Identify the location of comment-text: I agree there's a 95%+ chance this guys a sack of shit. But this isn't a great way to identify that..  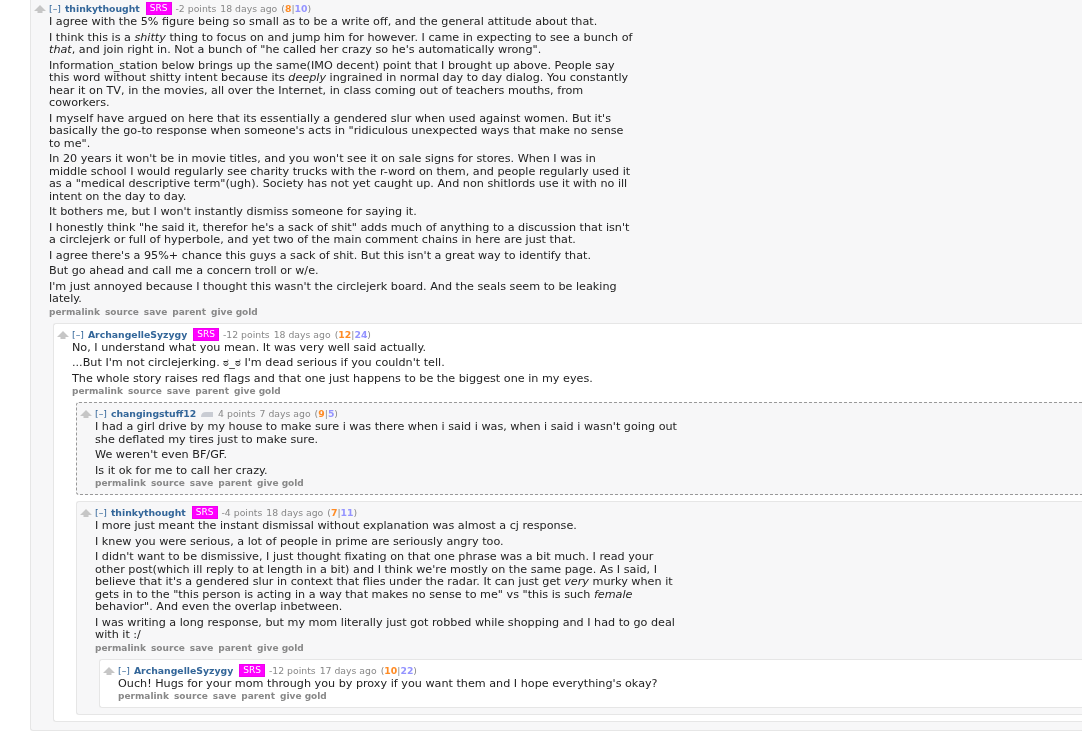
(320, 255).